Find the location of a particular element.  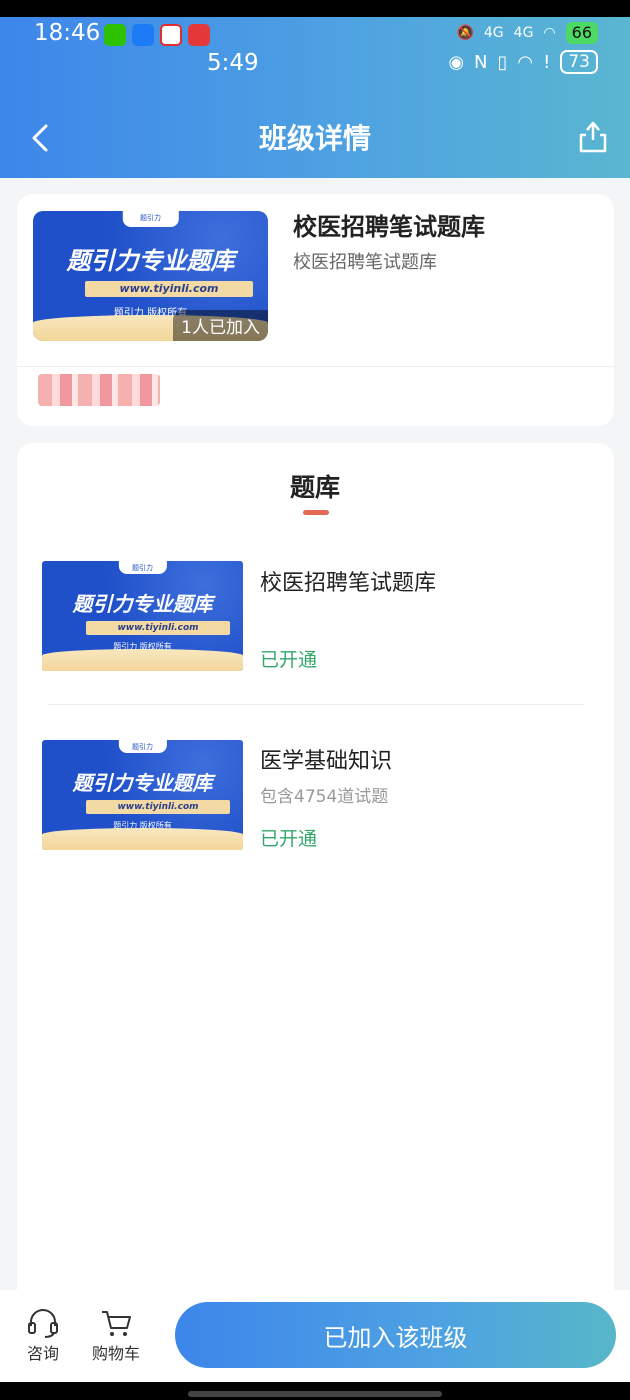

question-bank-description: 包含4754道试题 is located at coordinates (324, 797).